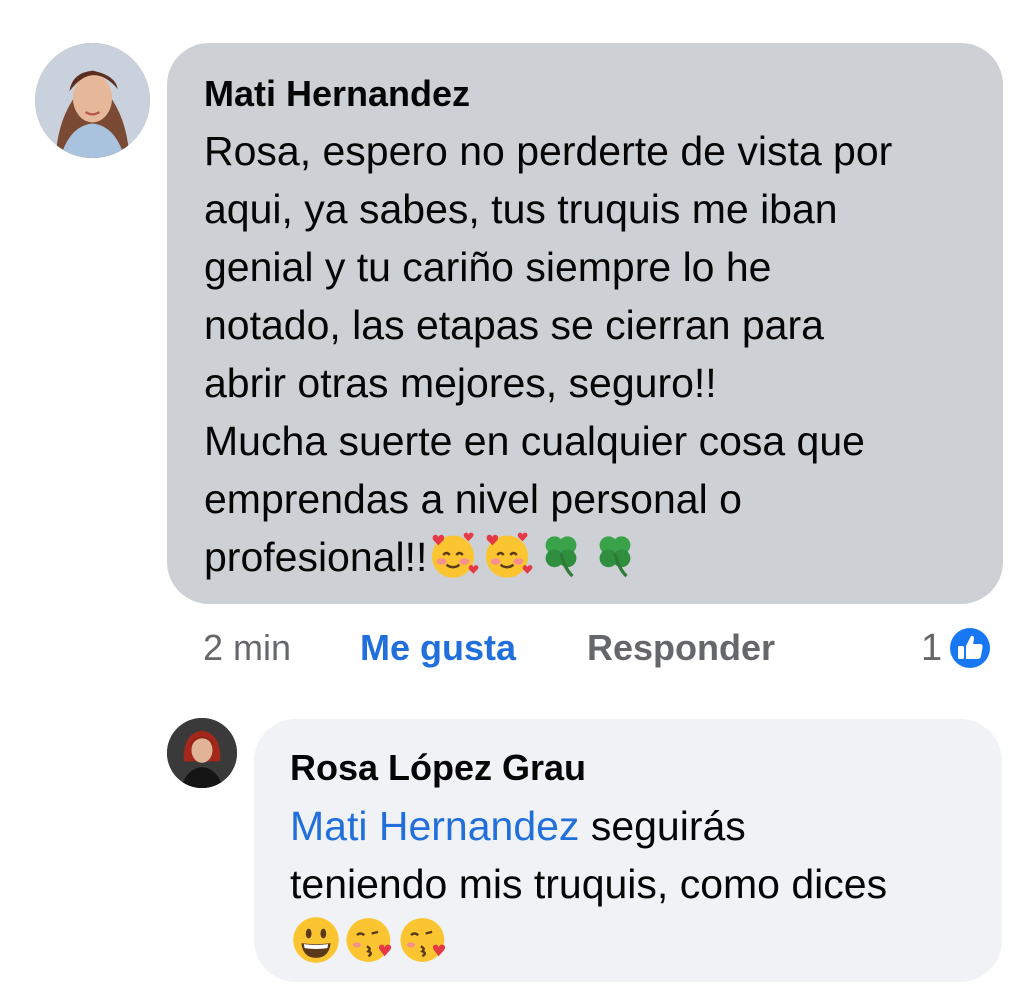 Image resolution: width=1024 pixels, height=1007 pixels. I want to click on reply-first-line: Mati Hernandez seguirás, so click(640, 826).